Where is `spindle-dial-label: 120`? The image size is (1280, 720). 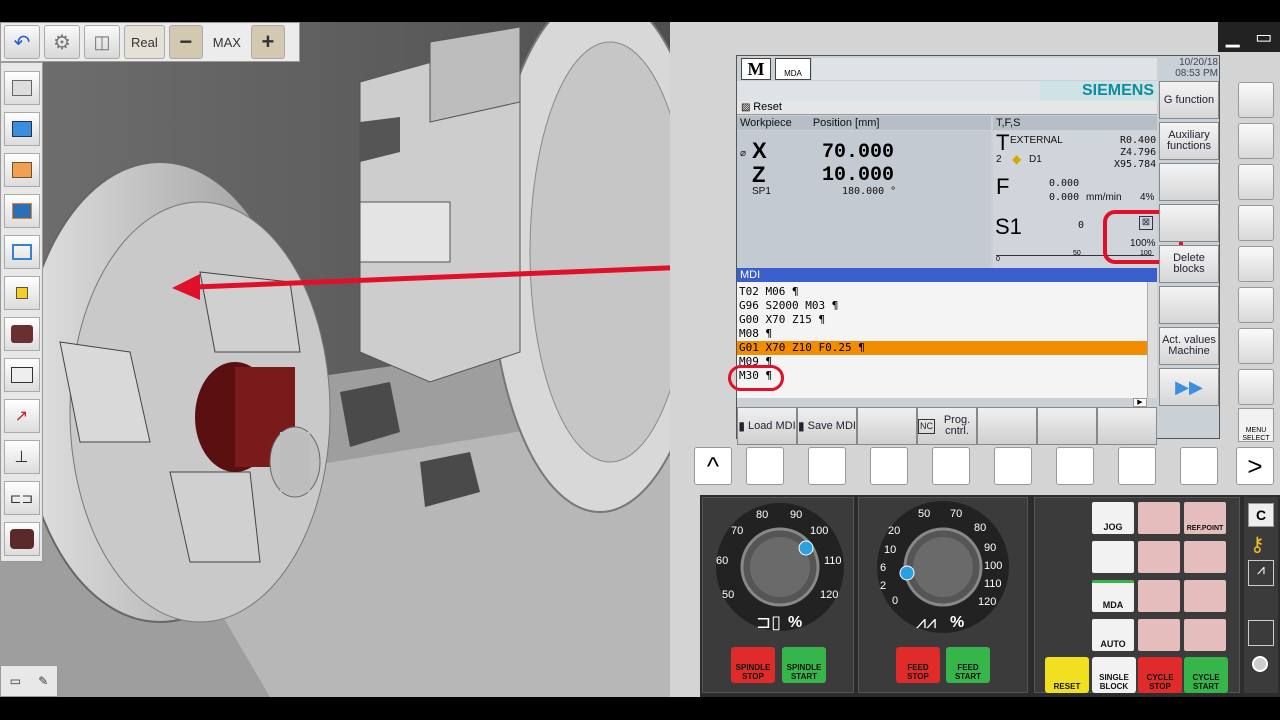
spindle-dial-label: 120 is located at coordinates (829, 595).